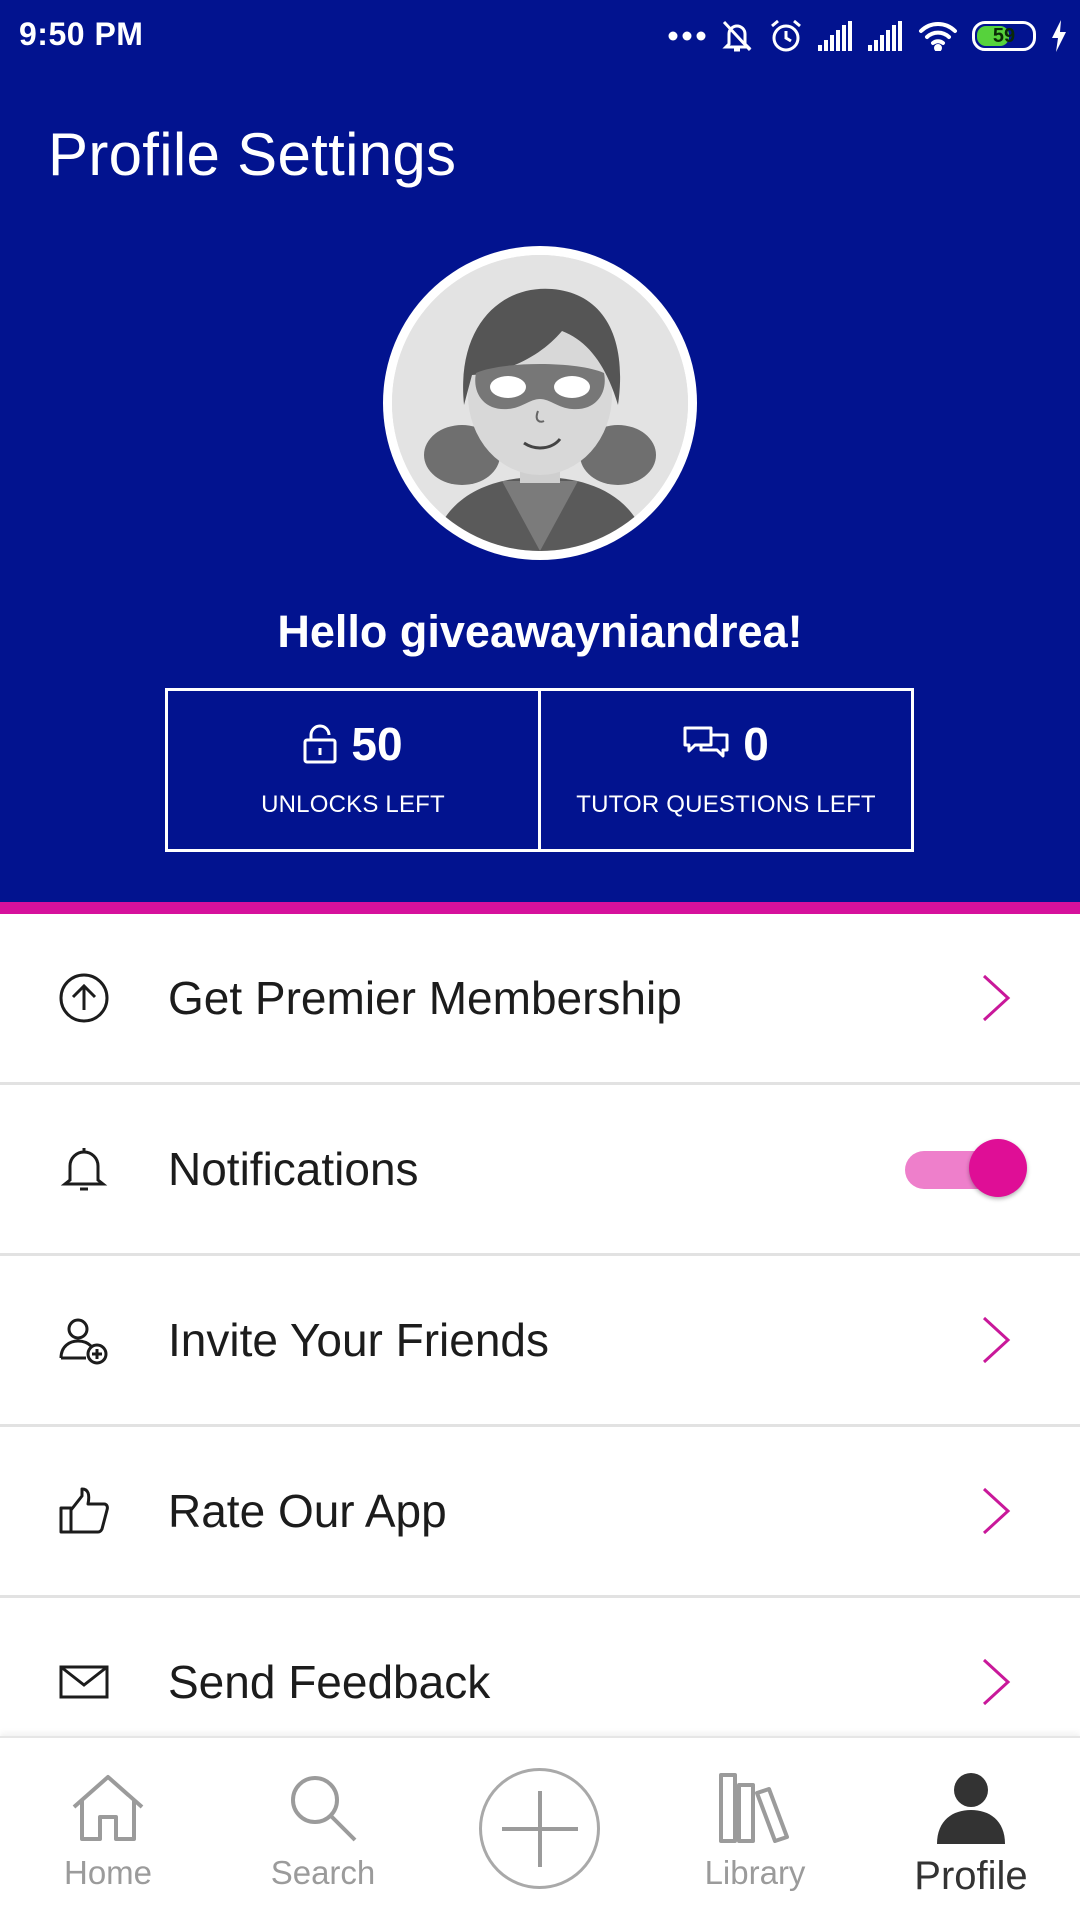 The height and width of the screenshot is (1920, 1080). Describe the element at coordinates (540, 631) in the screenshot. I see `greeting-text: Hello giveawayniandrea!` at that location.